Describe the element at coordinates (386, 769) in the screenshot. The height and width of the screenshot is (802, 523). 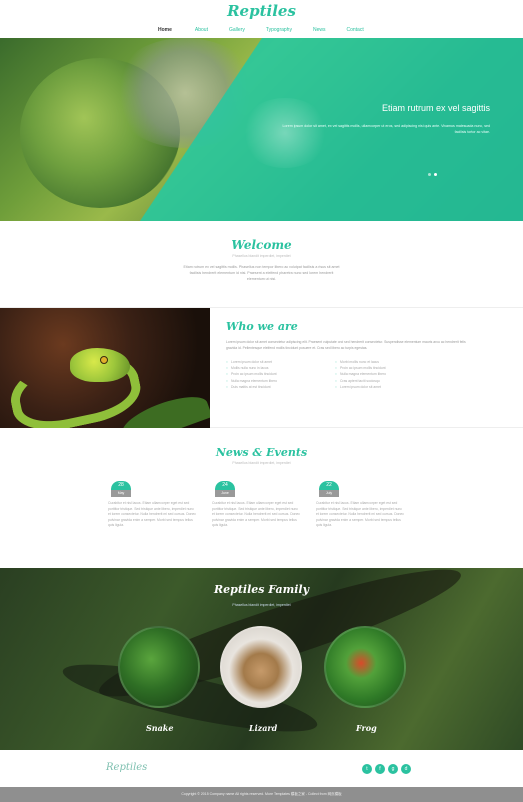
I see `social-links: t f g d` at that location.